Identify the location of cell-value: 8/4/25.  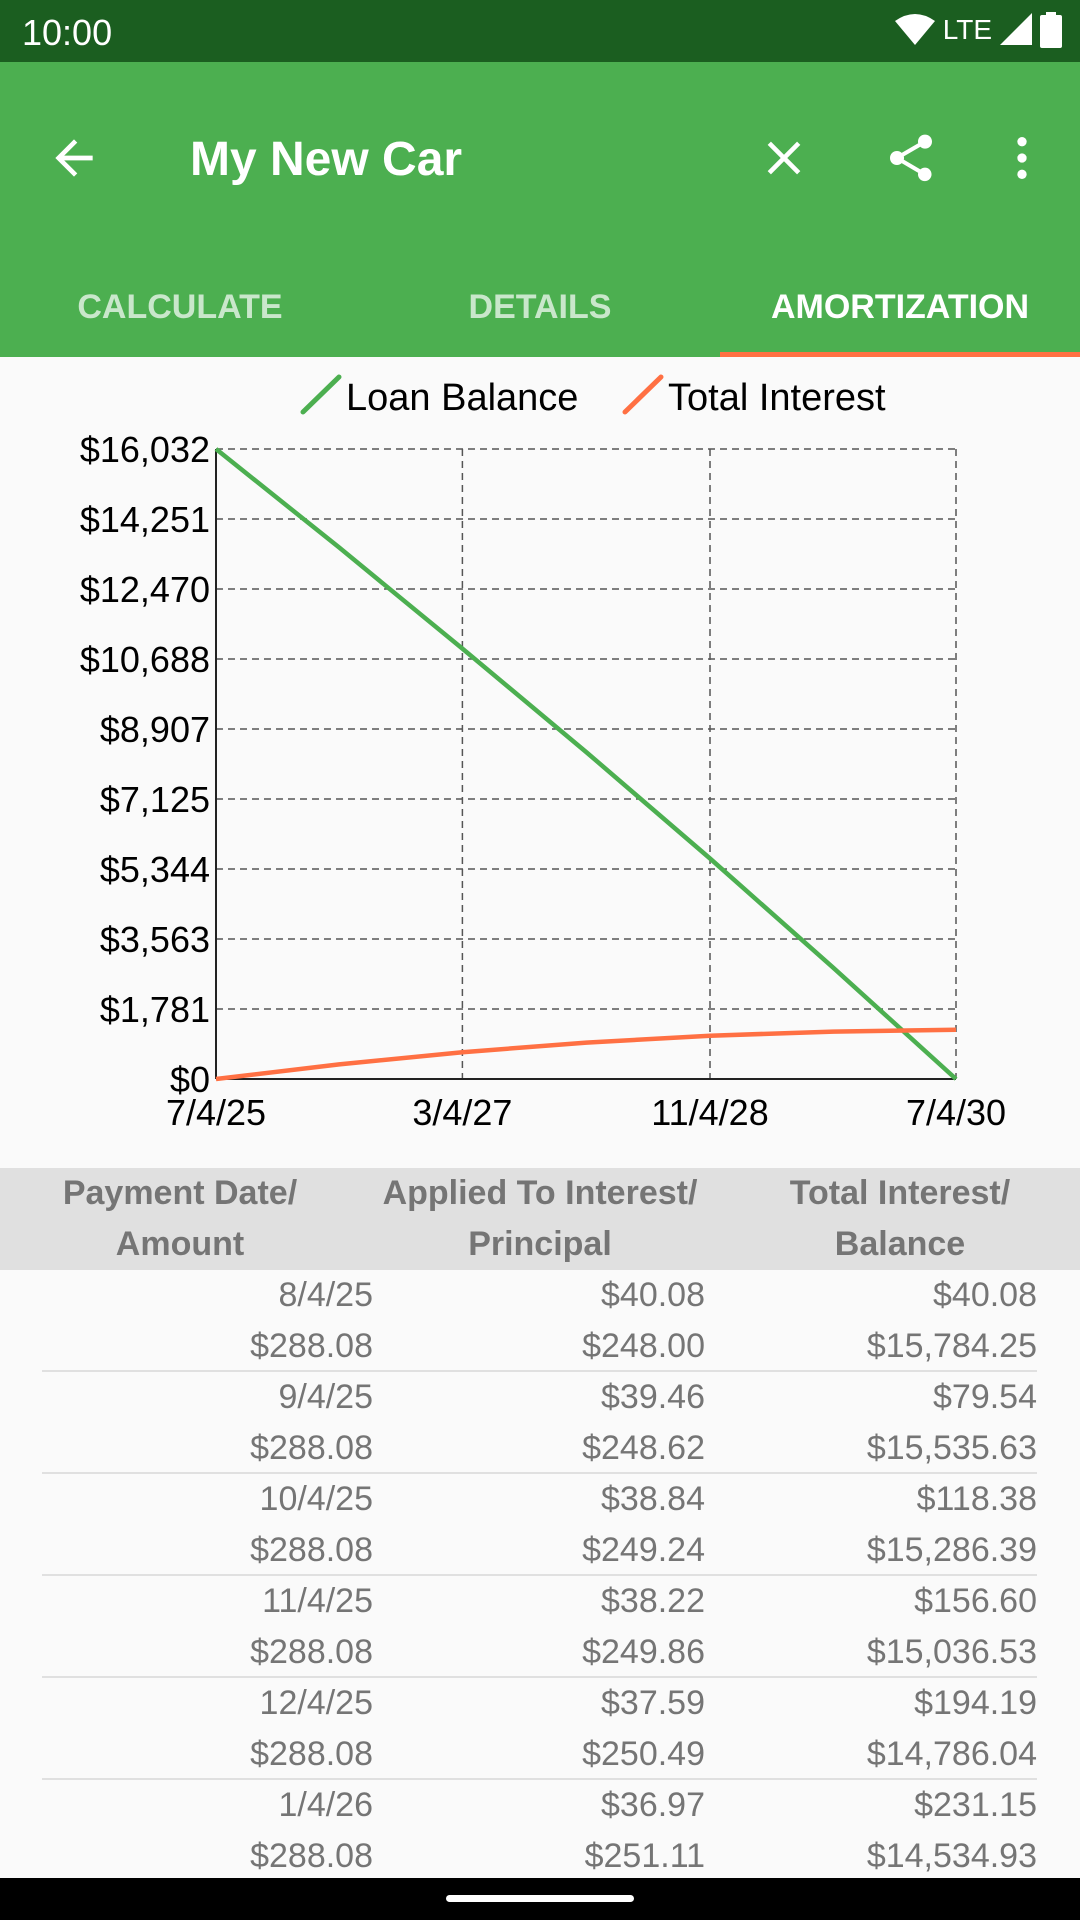
(325, 1295).